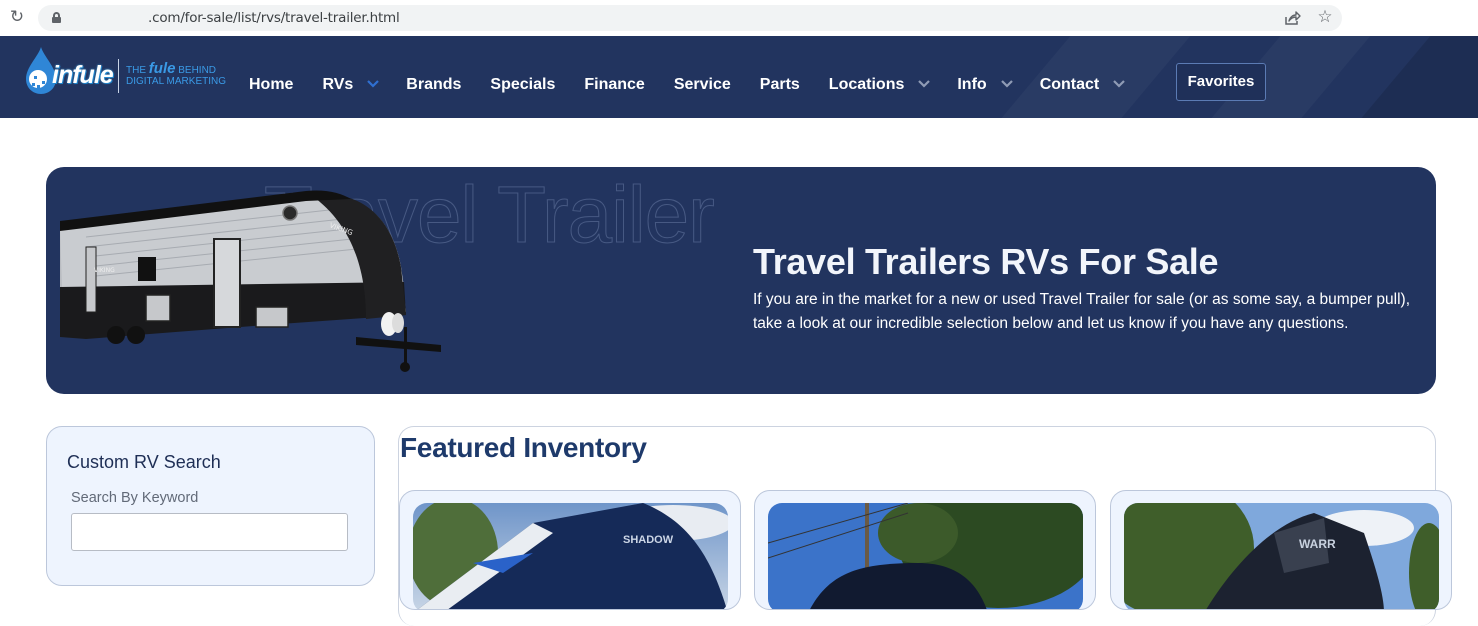 This screenshot has height=626, width=1478. I want to click on nav-label: Home, so click(271, 84).